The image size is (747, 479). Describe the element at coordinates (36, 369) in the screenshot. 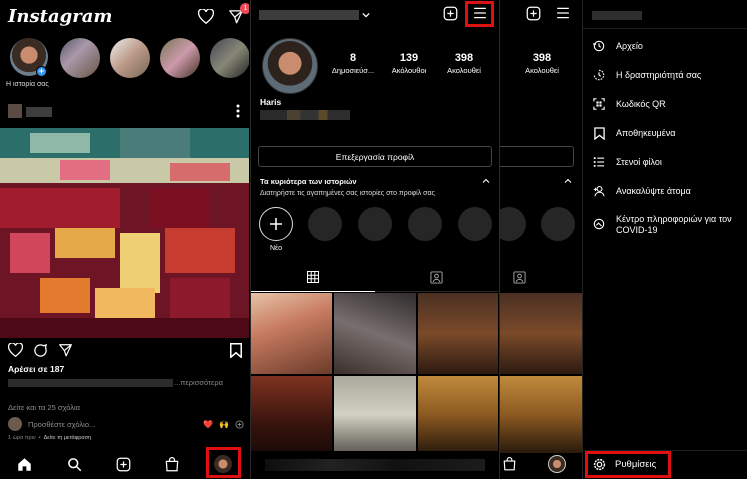

I see `likes-count: Αρέσει σε 187` at that location.